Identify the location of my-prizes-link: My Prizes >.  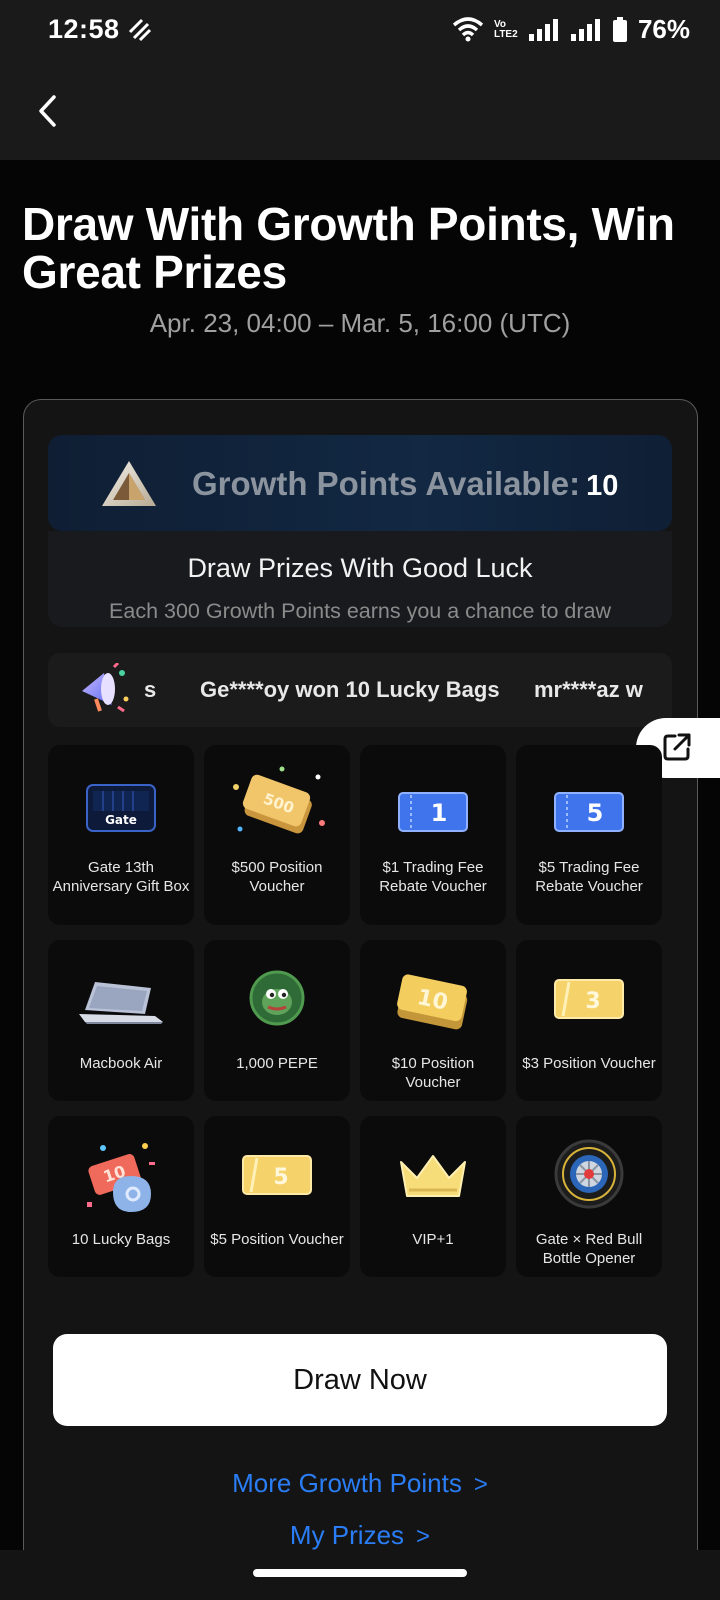
(360, 1535).